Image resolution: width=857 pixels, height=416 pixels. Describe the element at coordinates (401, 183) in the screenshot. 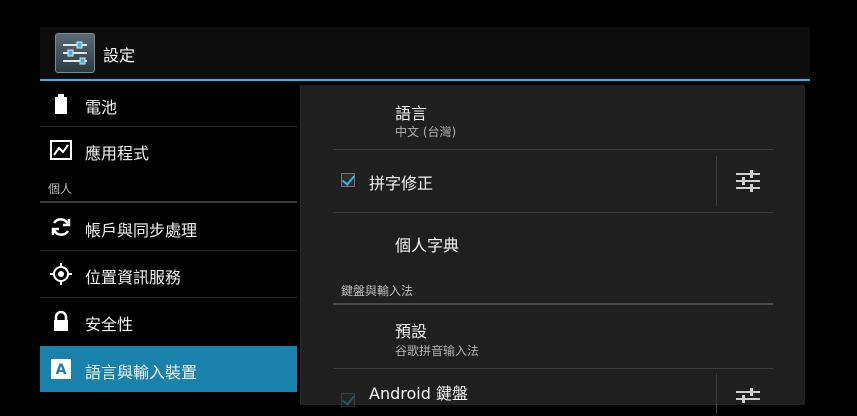

I see `pref-title: 拼字修正` at that location.